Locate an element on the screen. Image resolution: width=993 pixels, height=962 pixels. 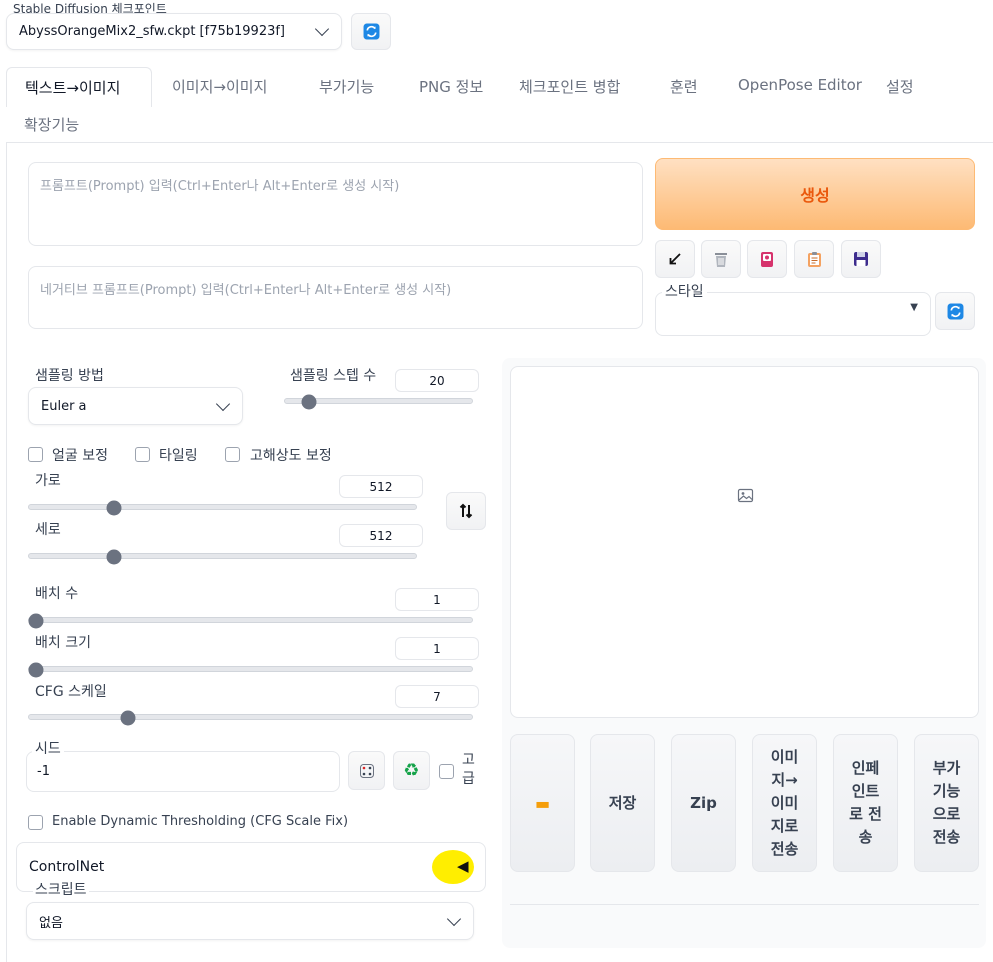
tab-txt2img: 텍스트→이미지 is located at coordinates (79, 87).